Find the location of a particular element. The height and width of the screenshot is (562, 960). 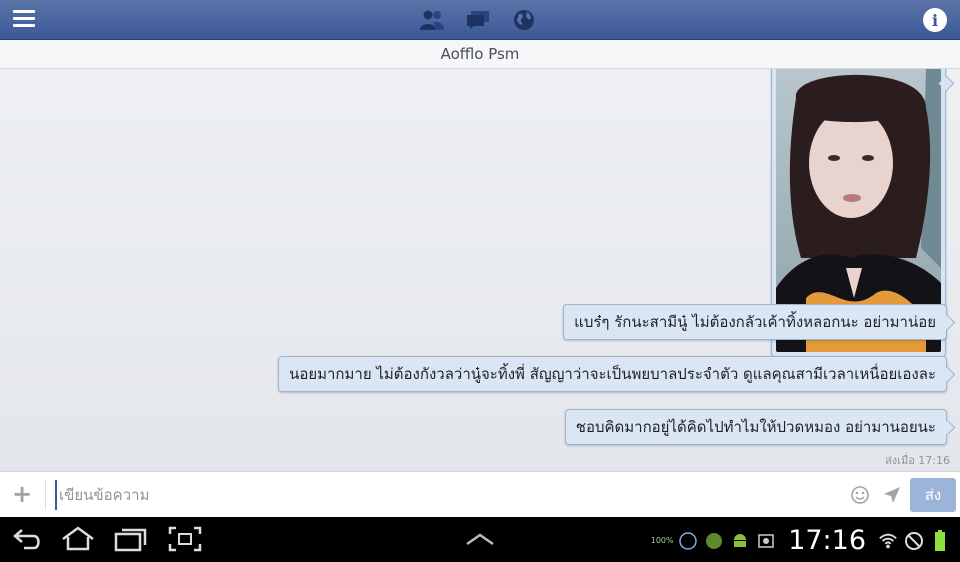

battery-saver-icon: 100% is located at coordinates (662, 541).